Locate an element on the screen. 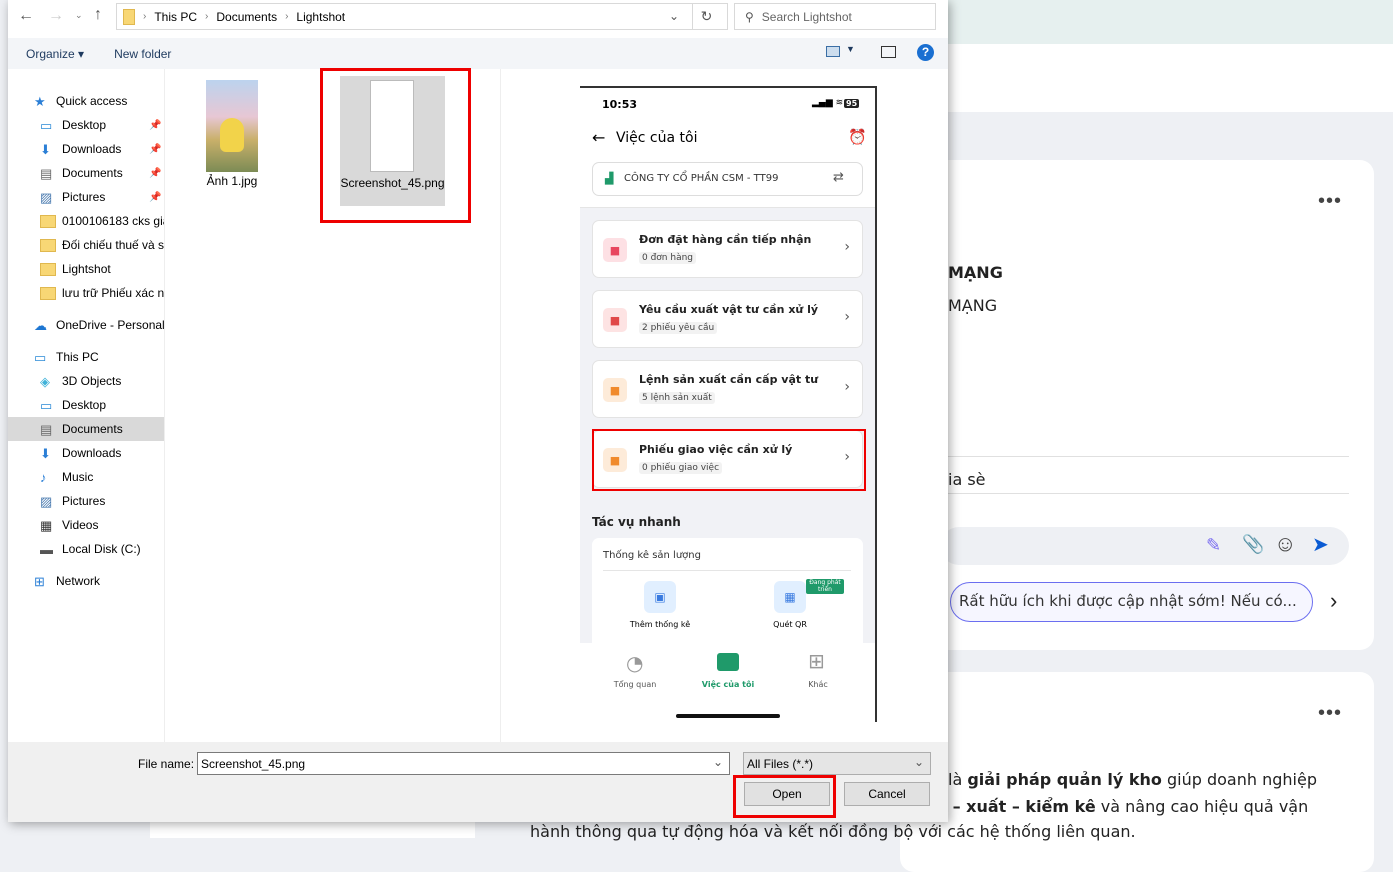  comment-input: ✎ 📎 ☺ ➤ is located at coordinates (1144, 546).